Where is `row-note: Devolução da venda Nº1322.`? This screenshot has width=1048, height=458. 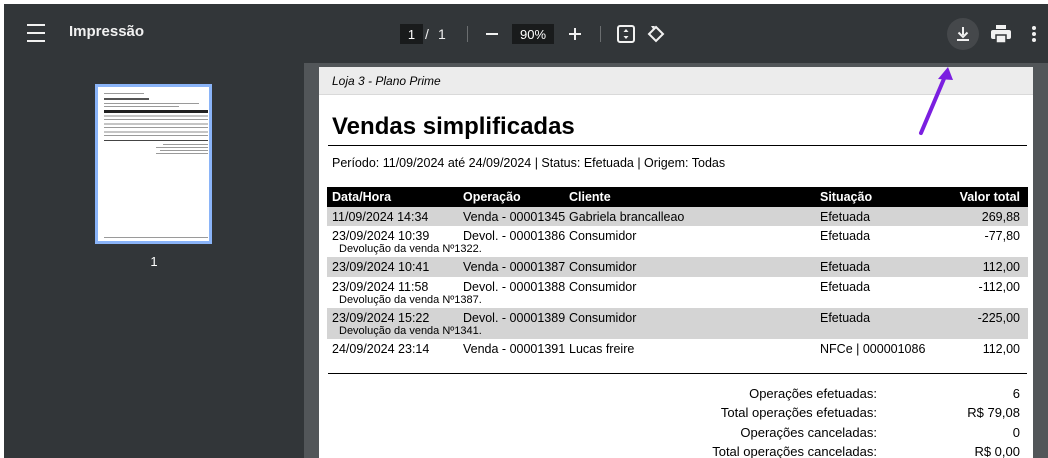
row-note: Devolução da venda Nº1322. is located at coordinates (410, 249).